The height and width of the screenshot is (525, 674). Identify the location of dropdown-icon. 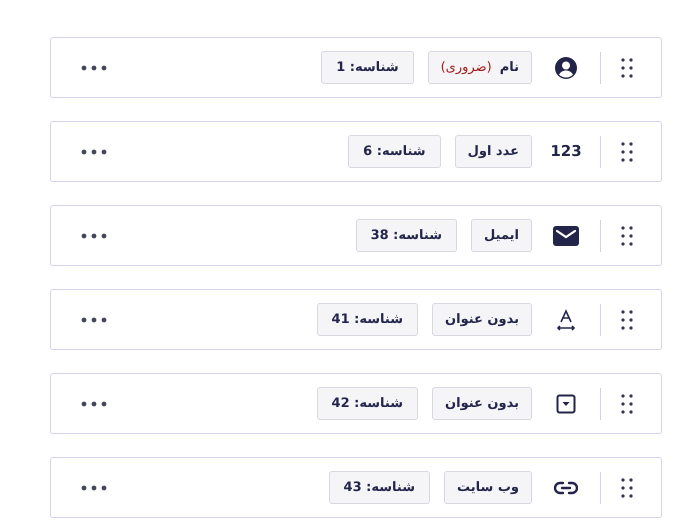
(566, 404).